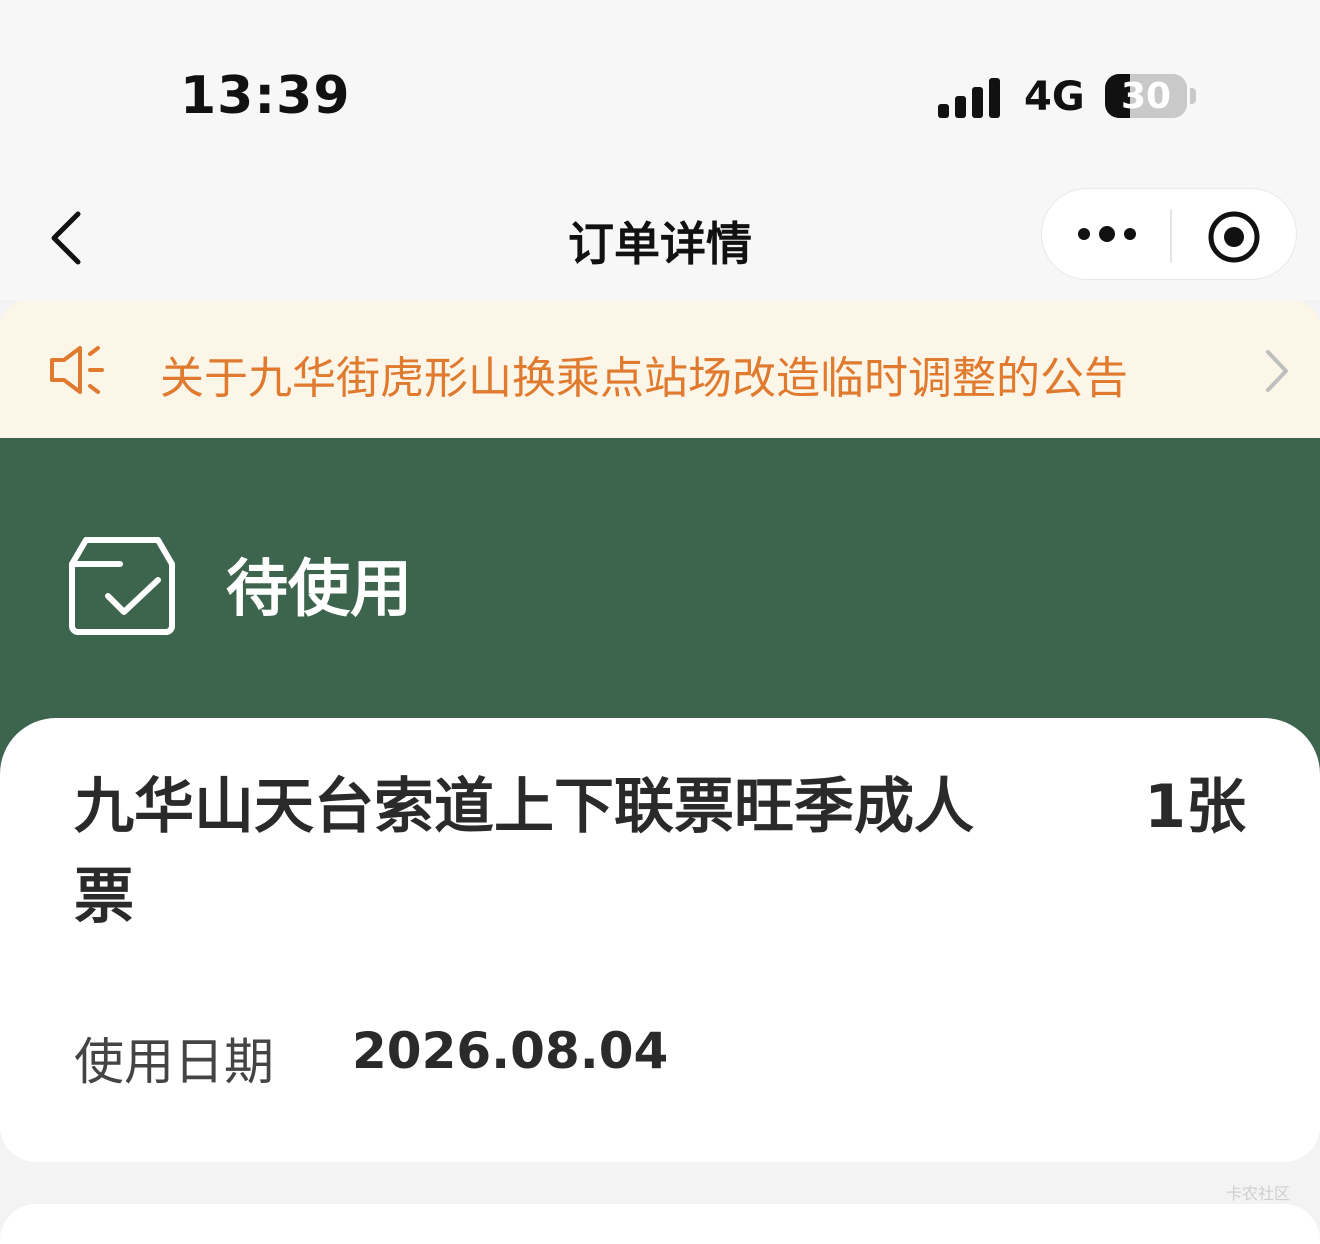  What do you see at coordinates (644, 378) in the screenshot?
I see `announcement-text: 关于九华街虎形山换乘点站场改造临时调整的公告` at bounding box center [644, 378].